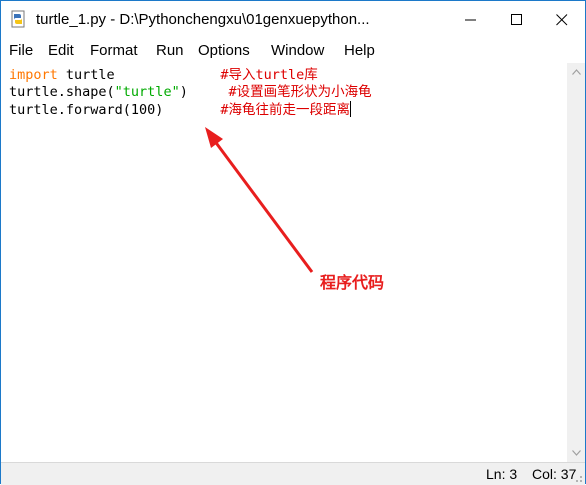 The image size is (586, 485). I want to click on annotation-arrow, so click(259, 200).